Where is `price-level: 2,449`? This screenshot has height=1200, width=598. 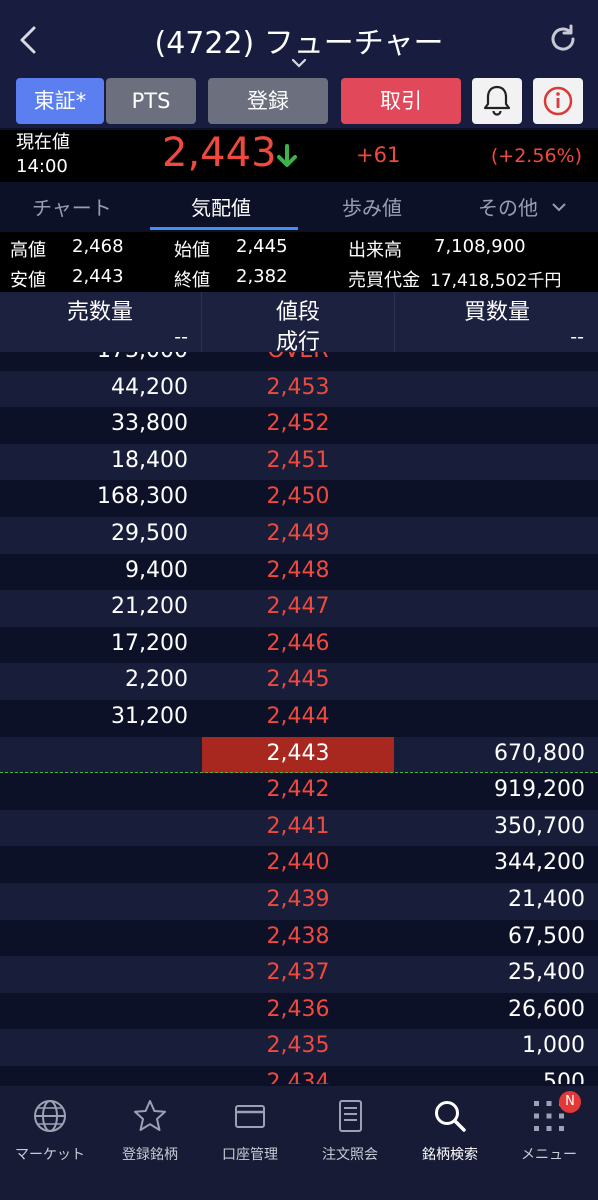 price-level: 2,449 is located at coordinates (298, 533).